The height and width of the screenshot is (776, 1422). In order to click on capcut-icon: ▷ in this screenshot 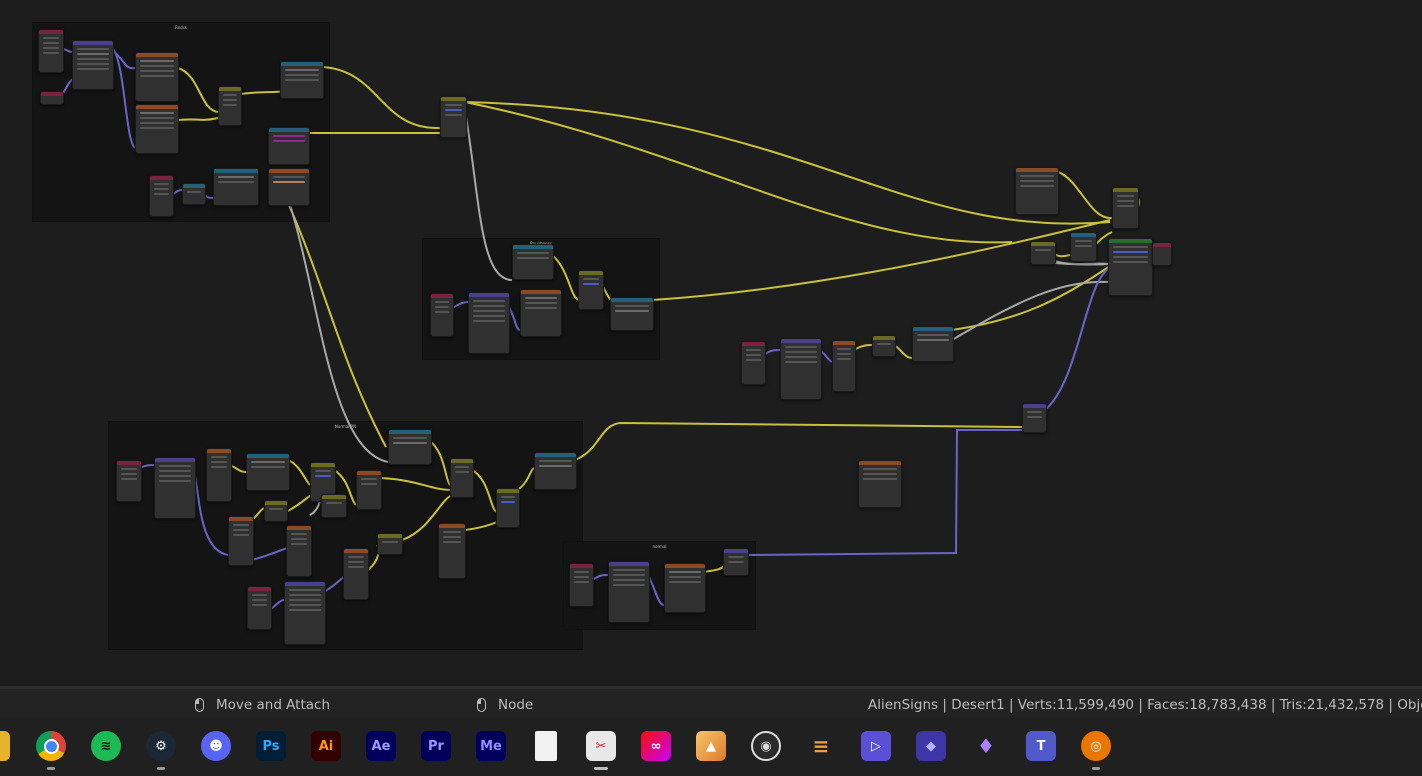, I will do `click(876, 746)`.